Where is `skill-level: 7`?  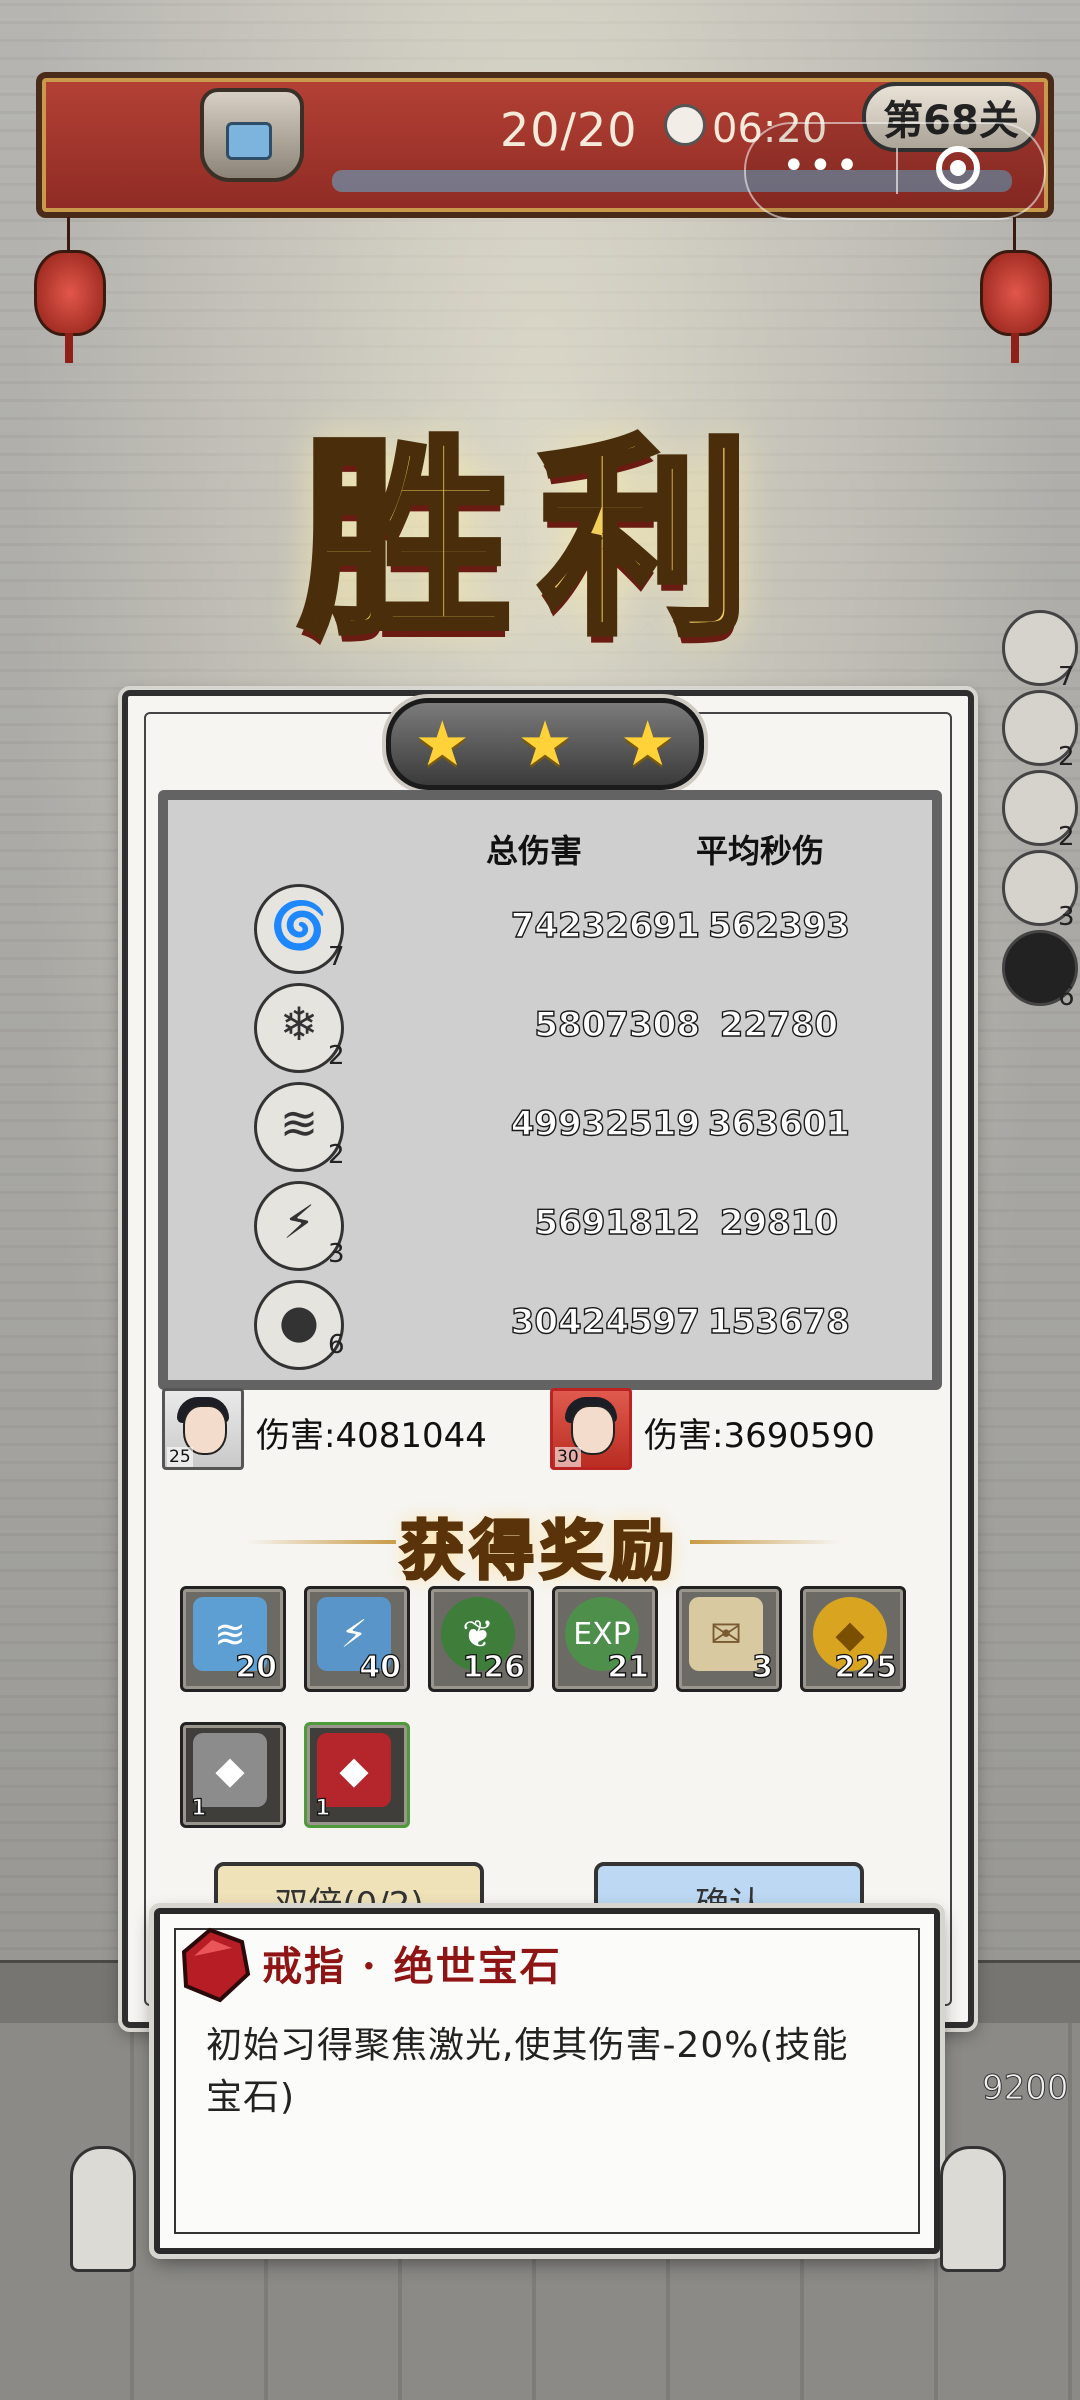
skill-level: 7 is located at coordinates (336, 957).